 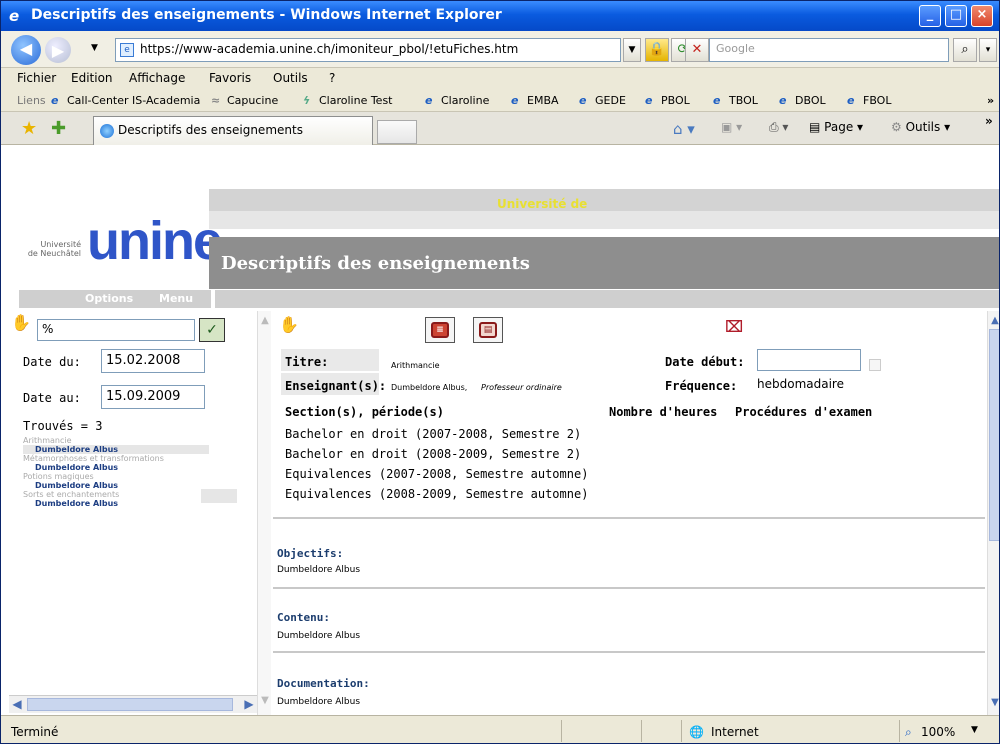 I want to click on forward-button: ▶, so click(x=58, y=50).